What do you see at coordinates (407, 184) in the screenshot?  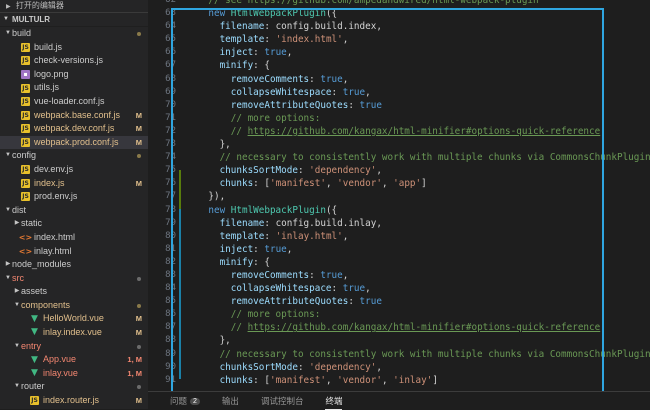 I see `code-token: 'app'` at bounding box center [407, 184].